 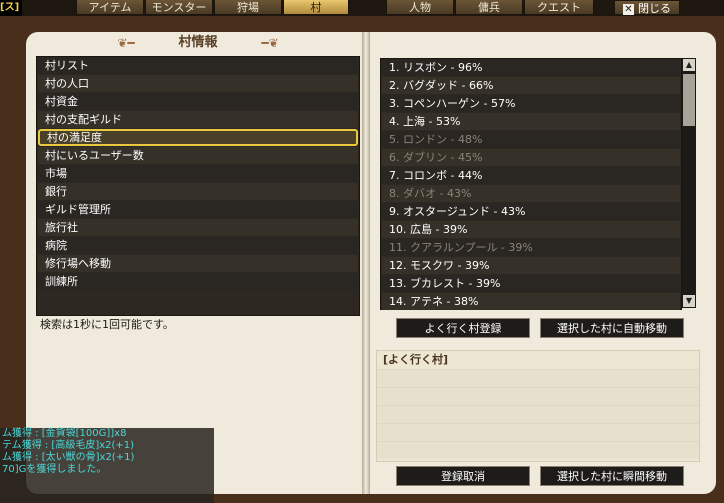 What do you see at coordinates (11, 8) in the screenshot?
I see `corner-mark: [ス]` at bounding box center [11, 8].